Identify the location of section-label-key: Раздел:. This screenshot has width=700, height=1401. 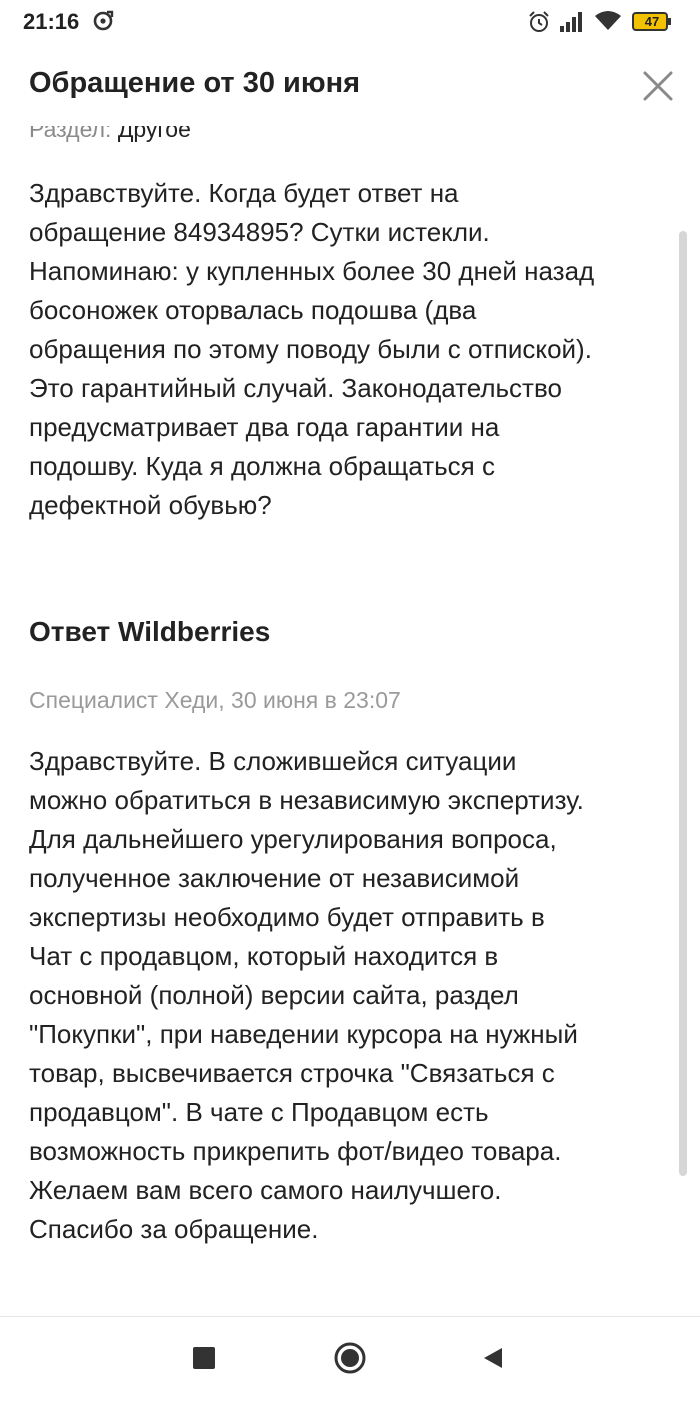
(70, 134).